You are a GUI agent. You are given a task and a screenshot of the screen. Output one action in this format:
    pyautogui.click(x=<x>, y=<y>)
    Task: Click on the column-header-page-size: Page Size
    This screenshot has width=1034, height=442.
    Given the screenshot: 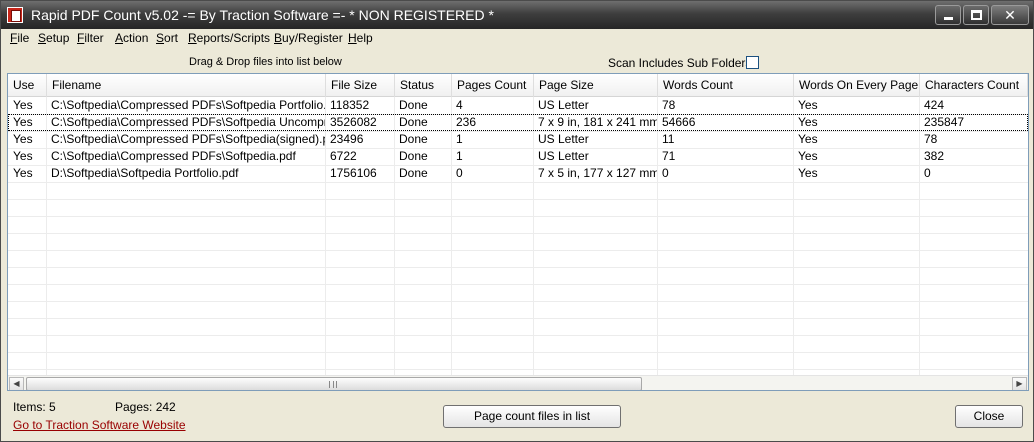 What is the action you would take?
    pyautogui.click(x=596, y=85)
    